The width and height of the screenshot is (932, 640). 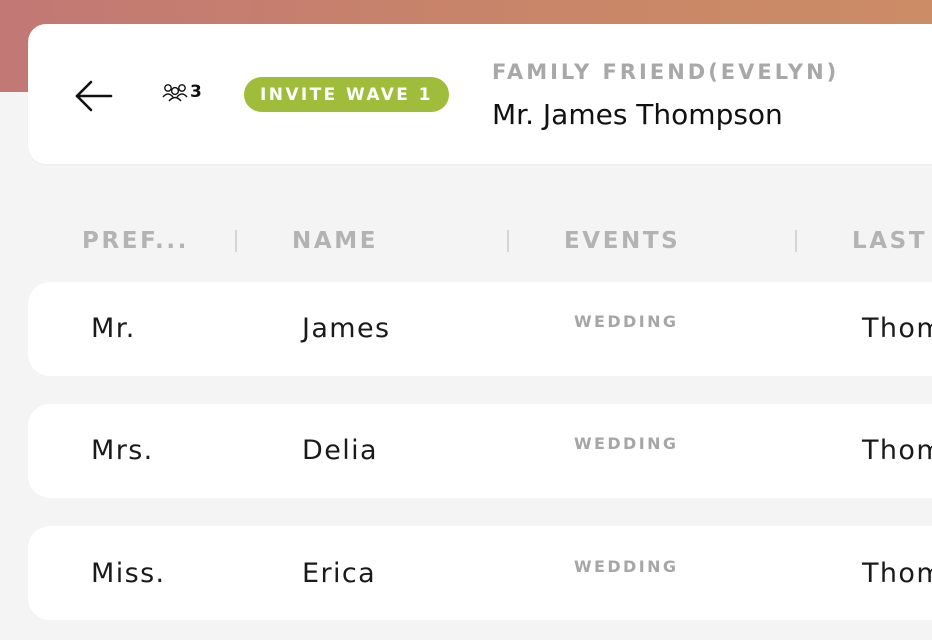 What do you see at coordinates (637, 114) in the screenshot?
I see `party-name: Mr. James Thompson` at bounding box center [637, 114].